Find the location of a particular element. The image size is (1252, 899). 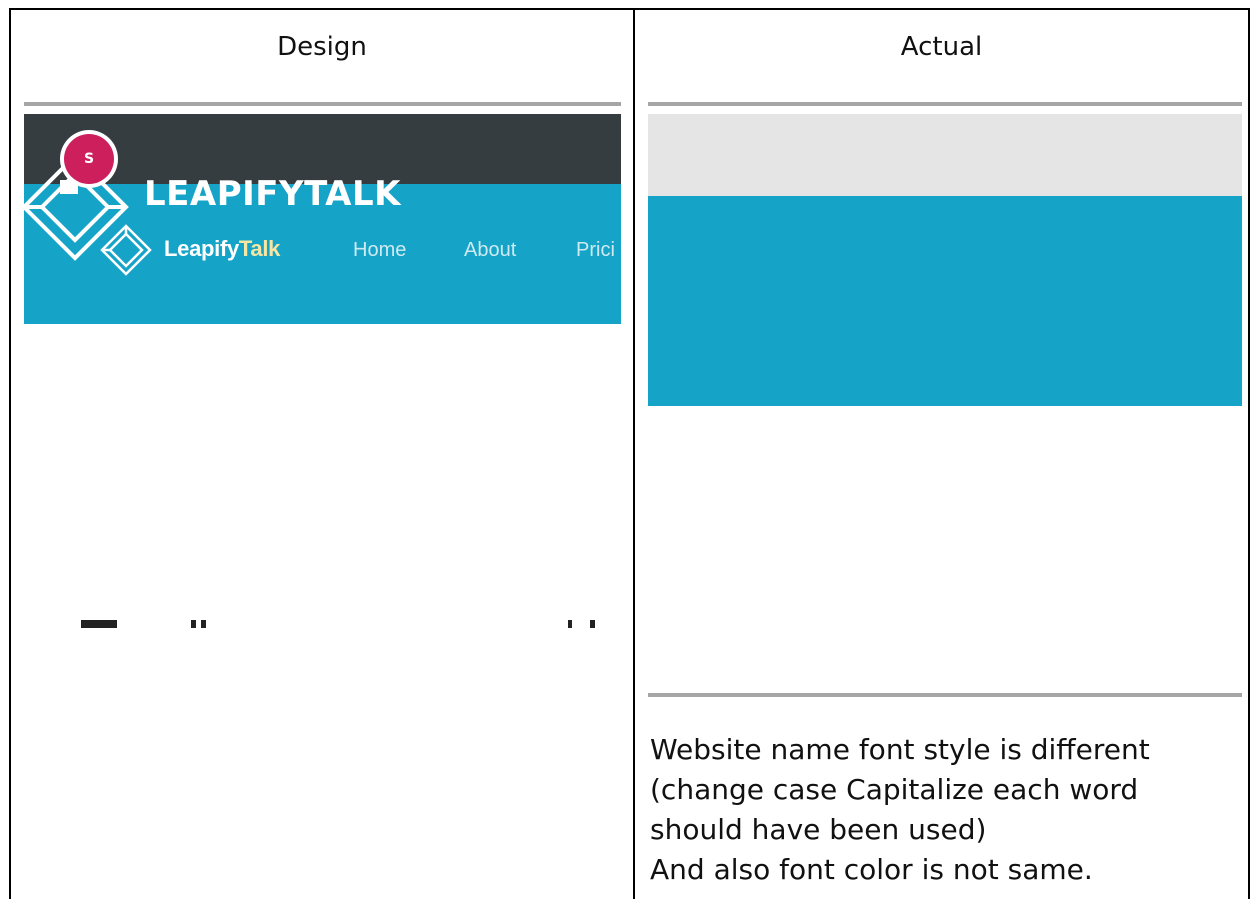

column-header-design: Design is located at coordinates (322, 47).